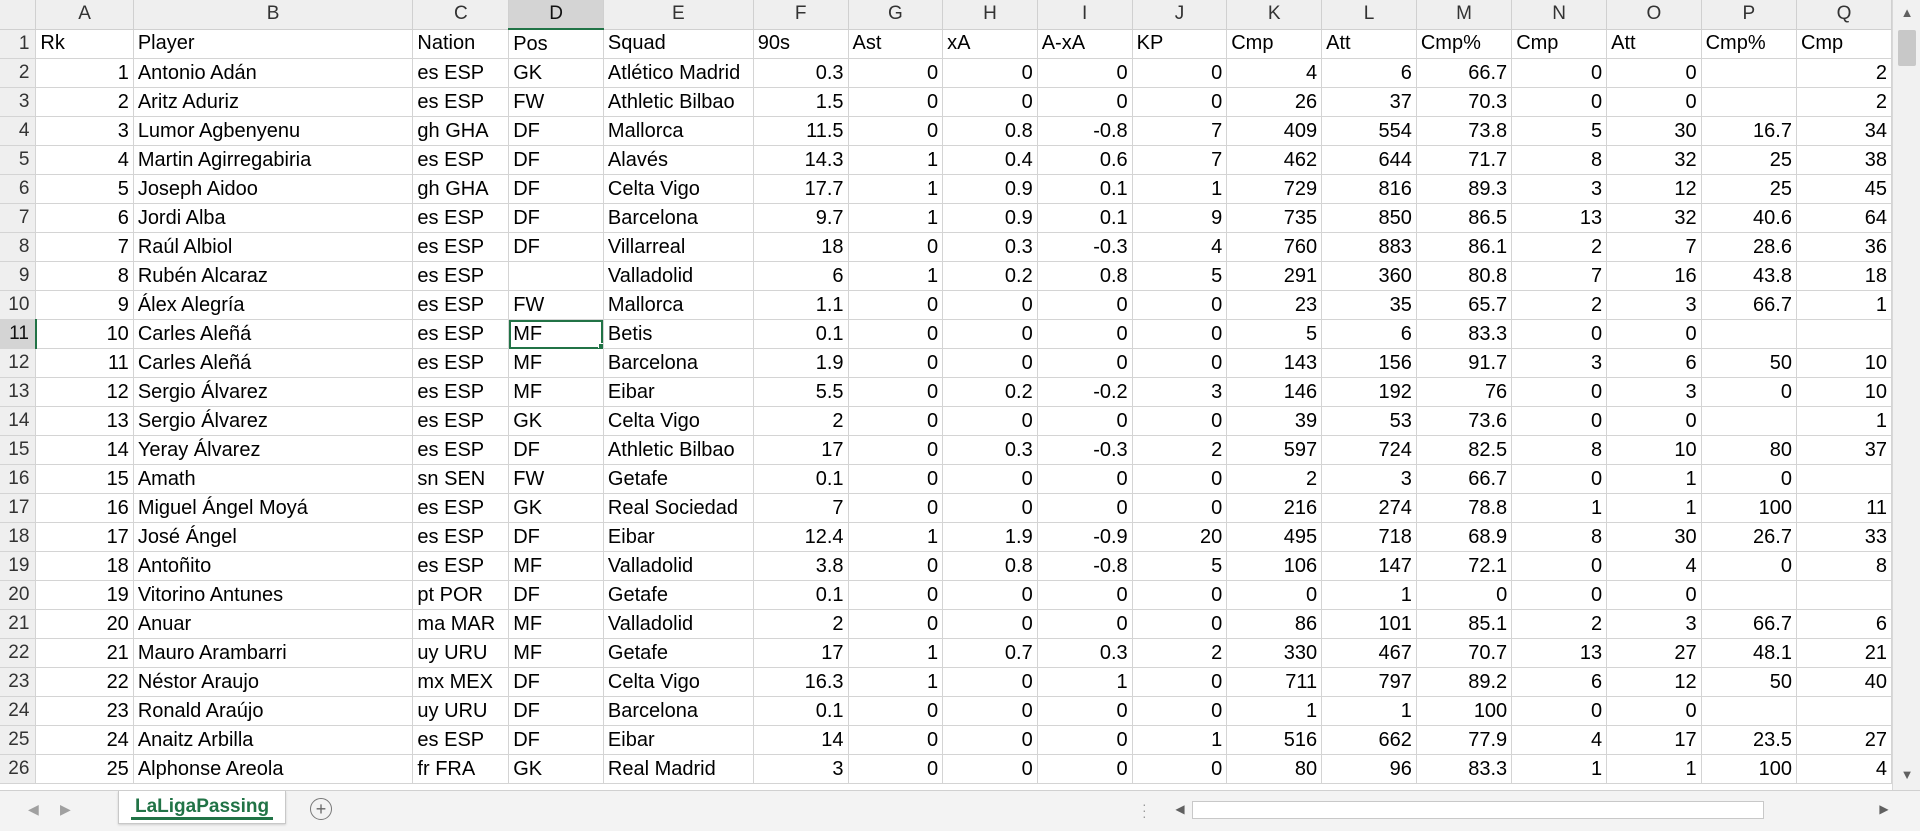  Describe the element at coordinates (18, 711) in the screenshot. I see `row-header: 24` at that location.